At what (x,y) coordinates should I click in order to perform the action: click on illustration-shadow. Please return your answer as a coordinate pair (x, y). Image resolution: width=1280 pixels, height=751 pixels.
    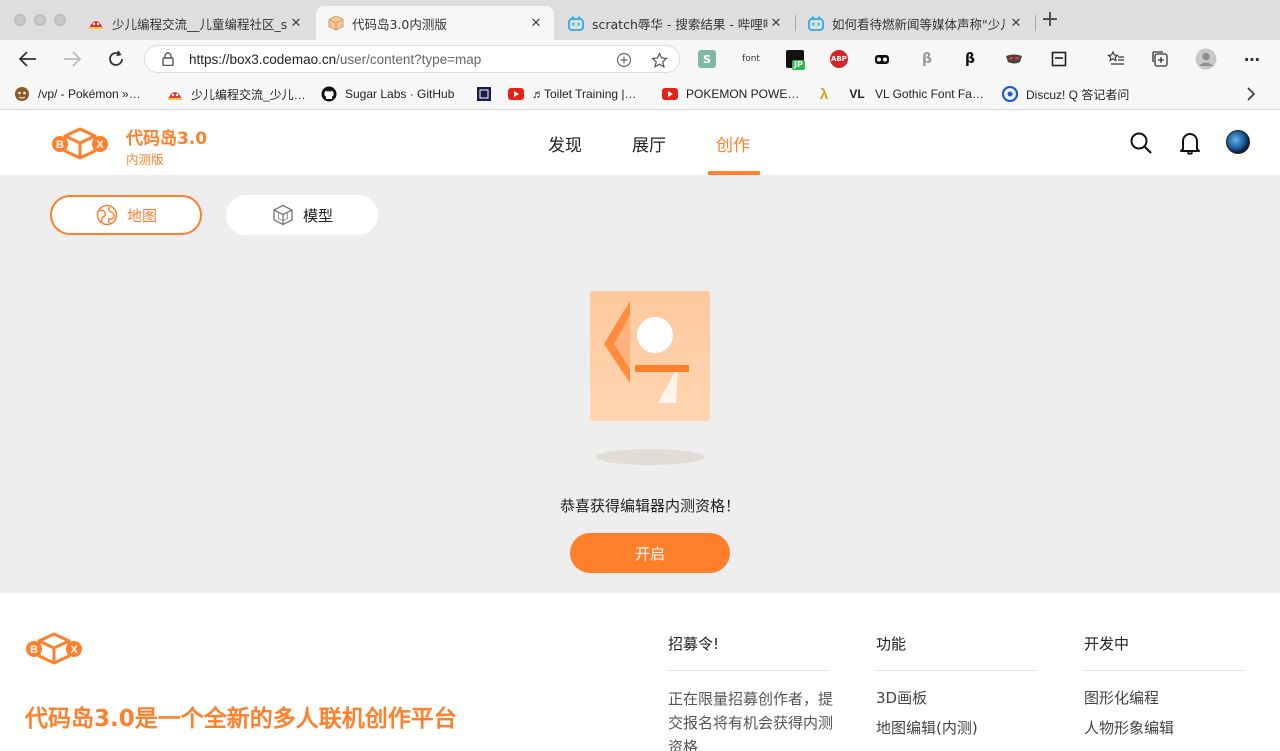
    Looking at the image, I should click on (650, 457).